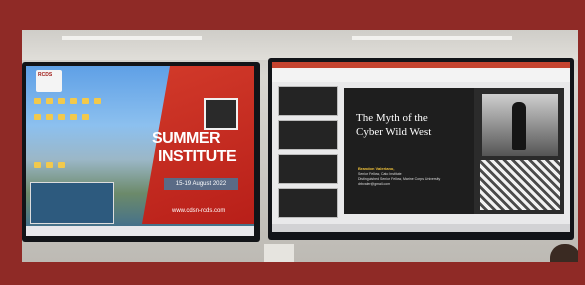 The width and height of the screenshot is (585, 285). I want to click on powerpoint-status-bar, so click(421, 228).